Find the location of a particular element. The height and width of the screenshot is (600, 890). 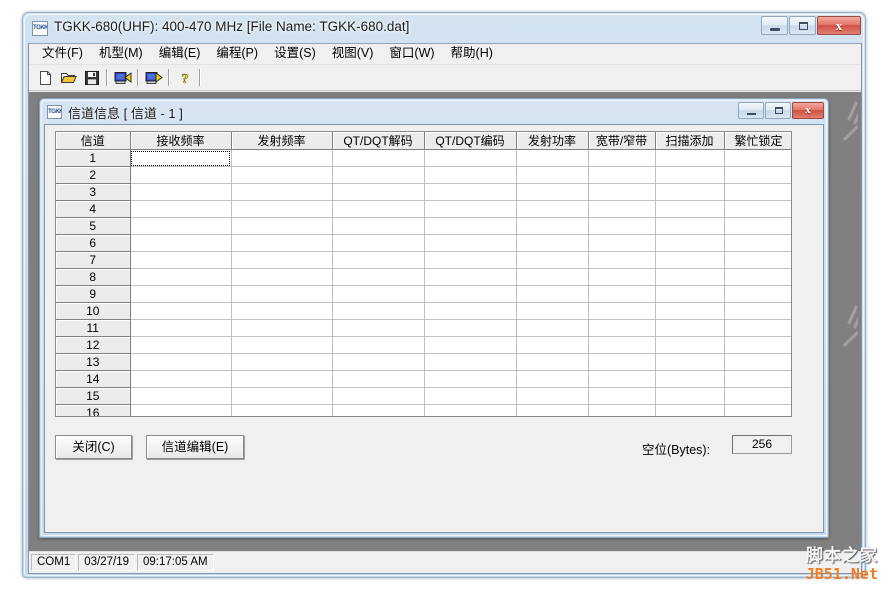

menu-help: 帮助(H) is located at coordinates (472, 54).